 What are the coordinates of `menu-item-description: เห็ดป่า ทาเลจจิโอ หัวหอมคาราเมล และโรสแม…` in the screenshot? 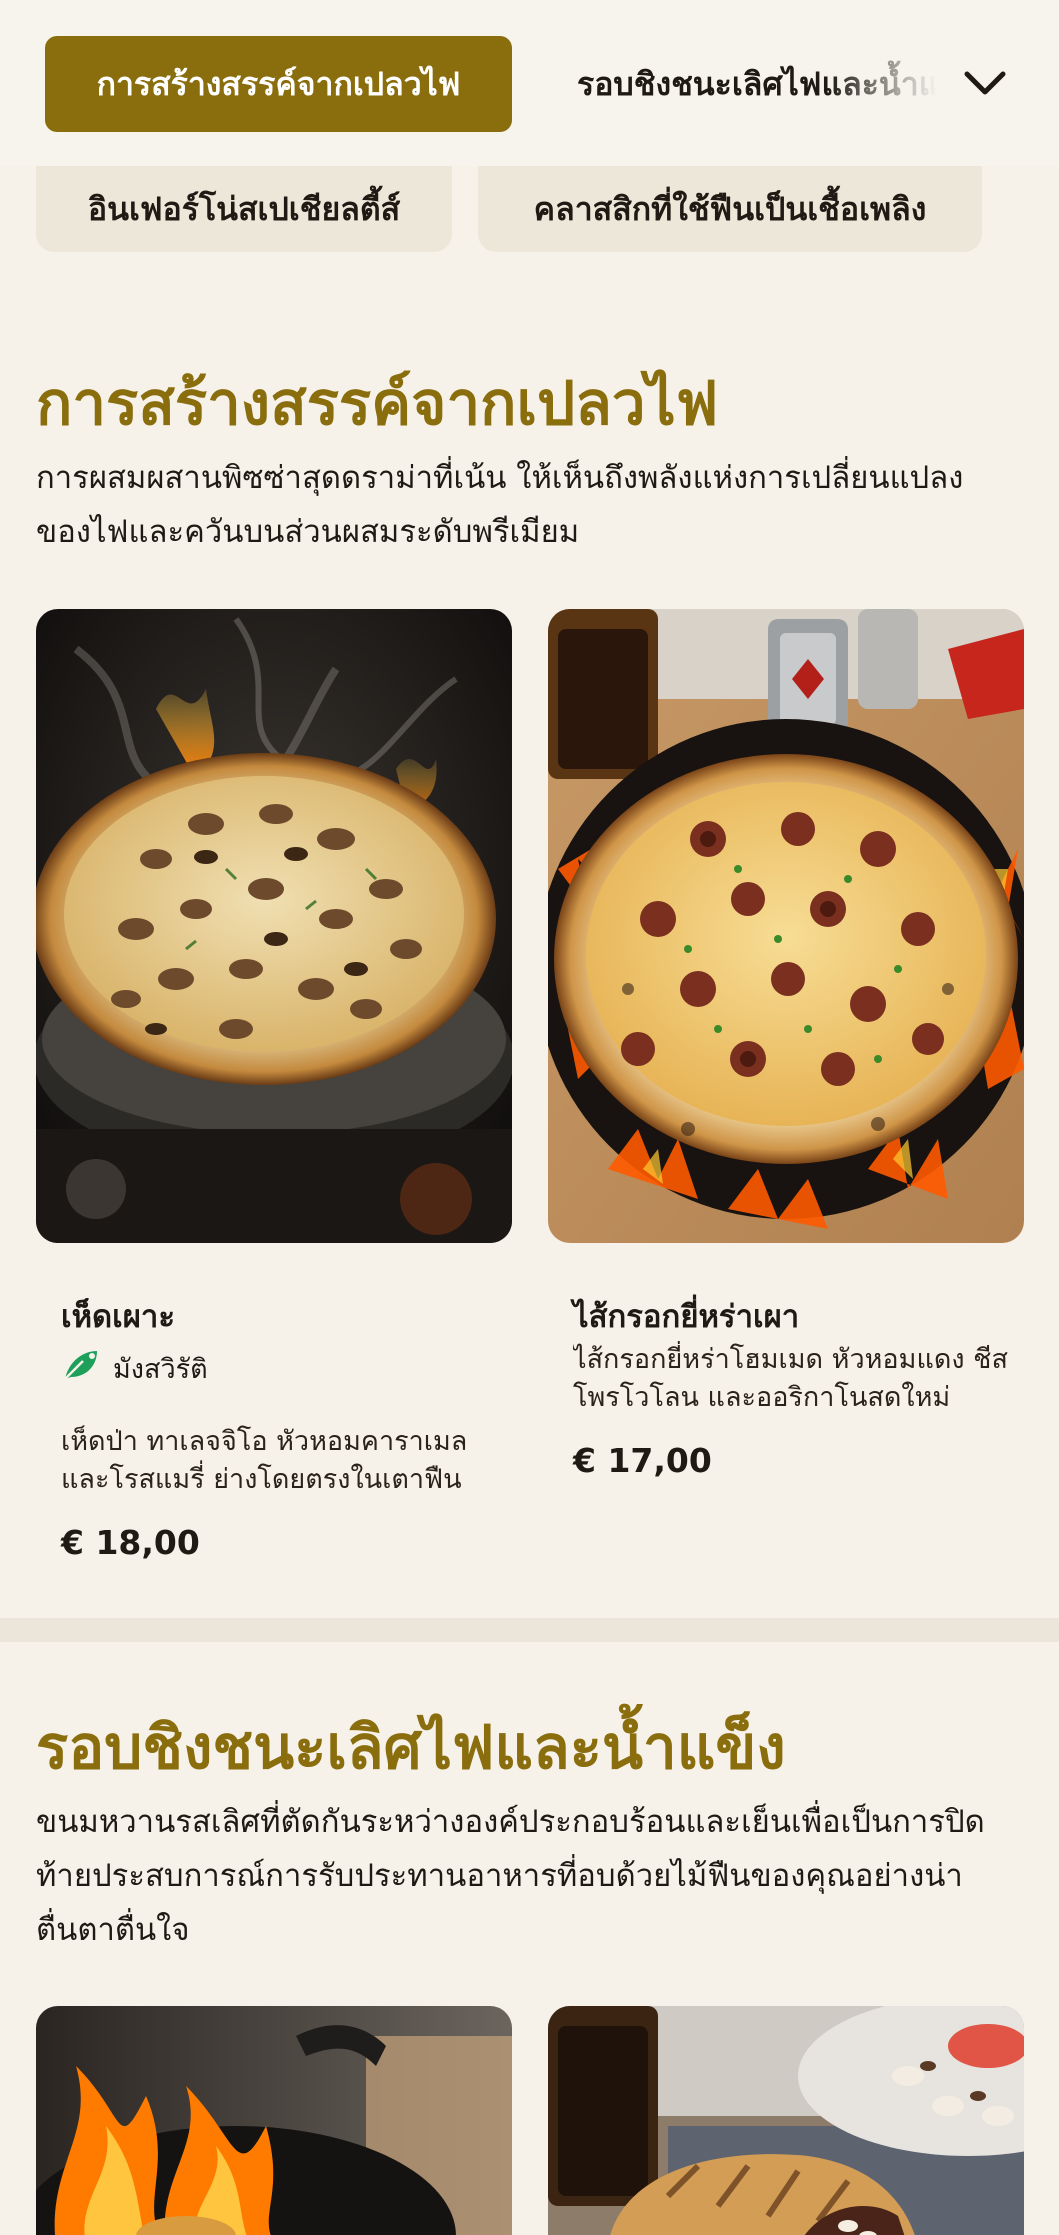 It's located at (264, 1460).